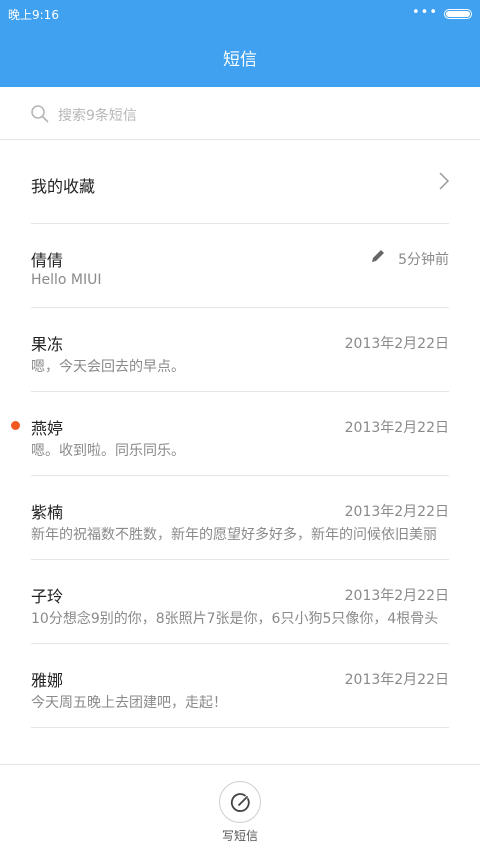 The height and width of the screenshot is (853, 480). I want to click on conversation-item: 雅娜 2013年2月22日 今天周五晚上去团建吧，走起！, so click(240, 686).